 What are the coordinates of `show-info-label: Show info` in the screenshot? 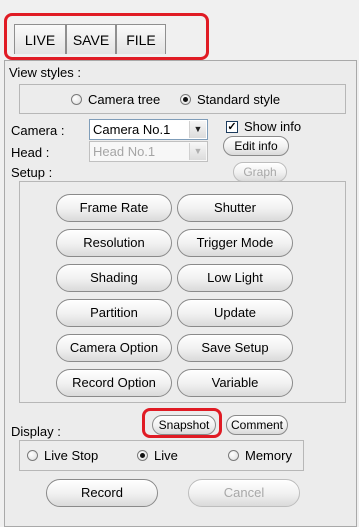 It's located at (273, 126).